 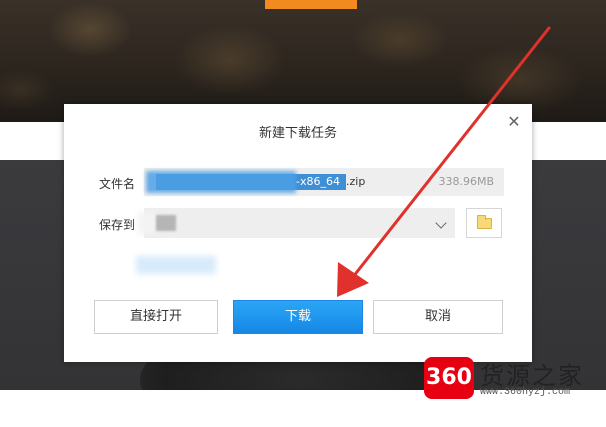 What do you see at coordinates (532, 376) in the screenshot?
I see `watermark-title: 货源之家` at bounding box center [532, 376].